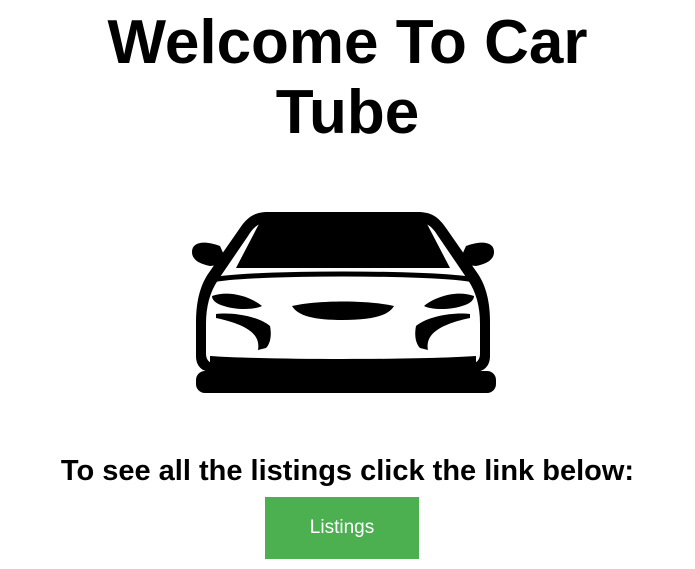 This screenshot has width=695, height=569. What do you see at coordinates (344, 302) in the screenshot?
I see `car-front-icon` at bounding box center [344, 302].